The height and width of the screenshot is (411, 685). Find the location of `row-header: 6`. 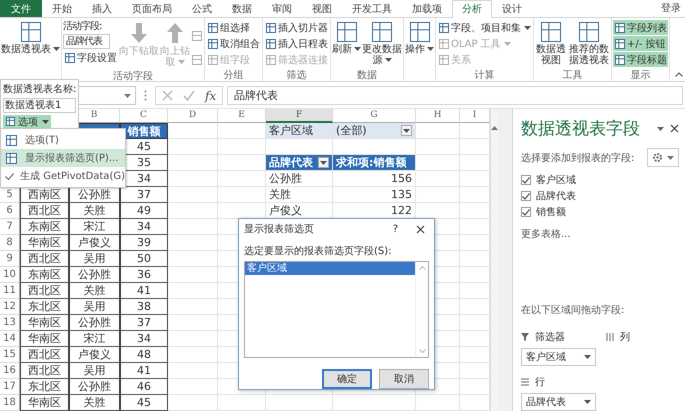

row-header: 6 is located at coordinates (10, 211).